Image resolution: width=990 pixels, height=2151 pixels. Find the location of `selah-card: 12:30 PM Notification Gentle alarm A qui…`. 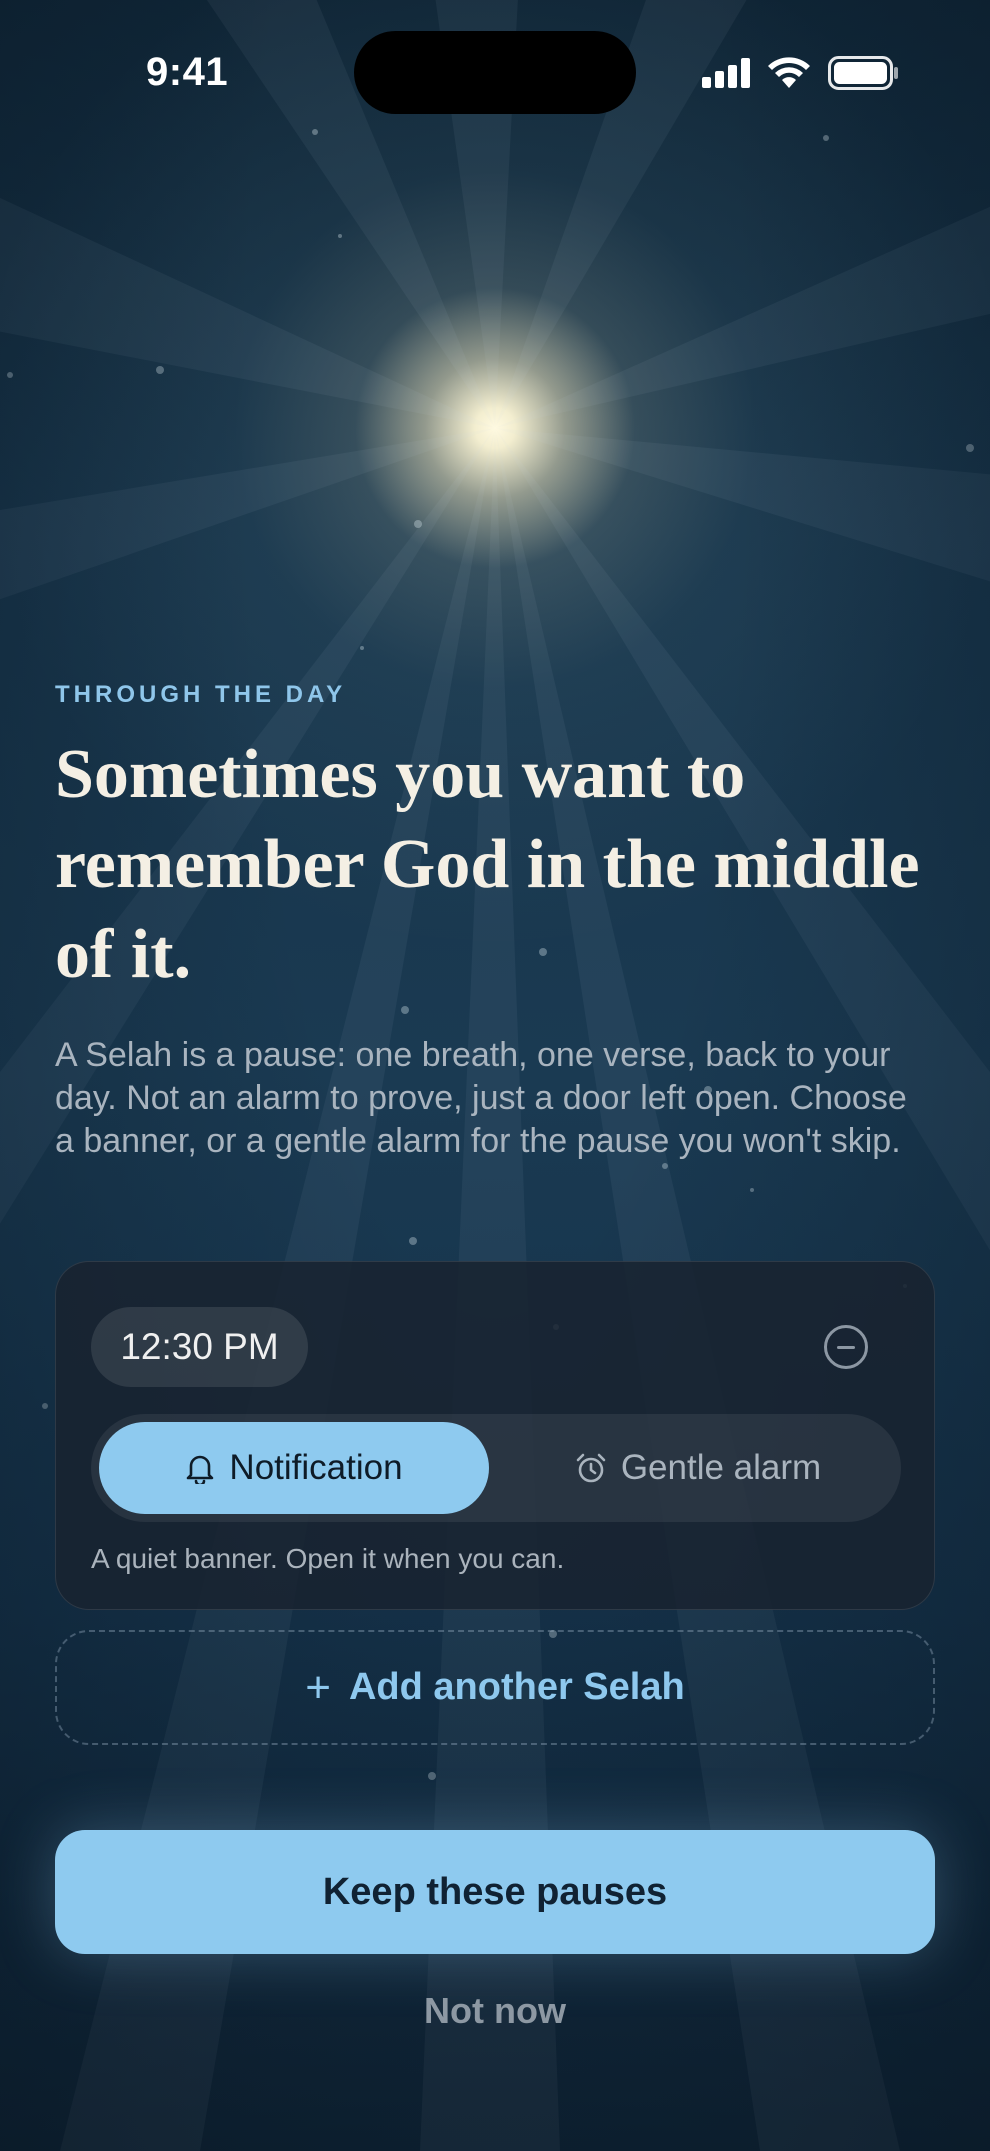

selah-card: 12:30 PM Notification Gentle alarm A qui… is located at coordinates (495, 1435).